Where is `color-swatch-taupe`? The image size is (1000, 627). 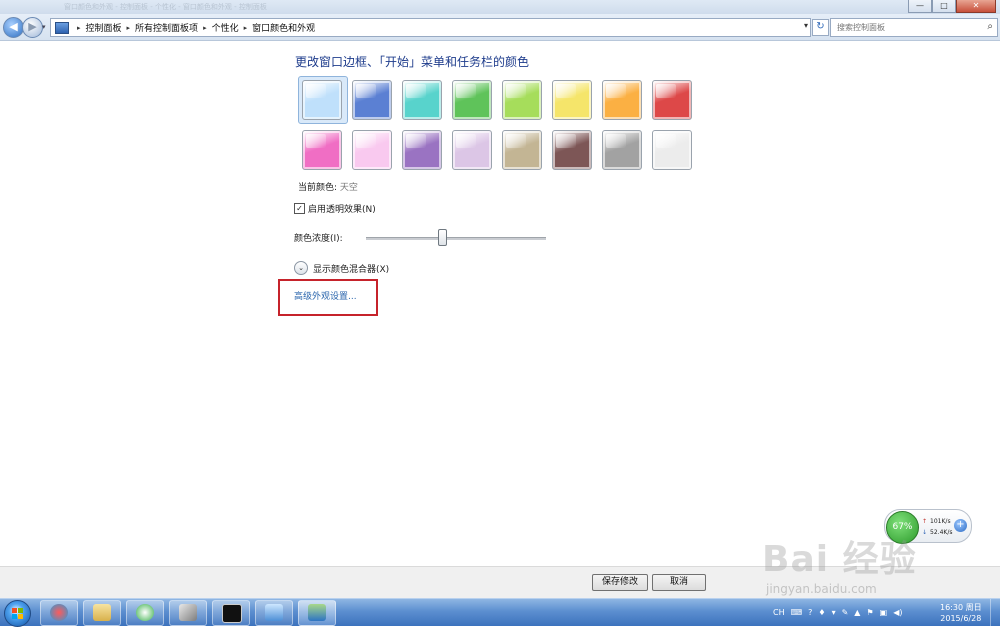
color-swatch-taupe is located at coordinates (522, 150).